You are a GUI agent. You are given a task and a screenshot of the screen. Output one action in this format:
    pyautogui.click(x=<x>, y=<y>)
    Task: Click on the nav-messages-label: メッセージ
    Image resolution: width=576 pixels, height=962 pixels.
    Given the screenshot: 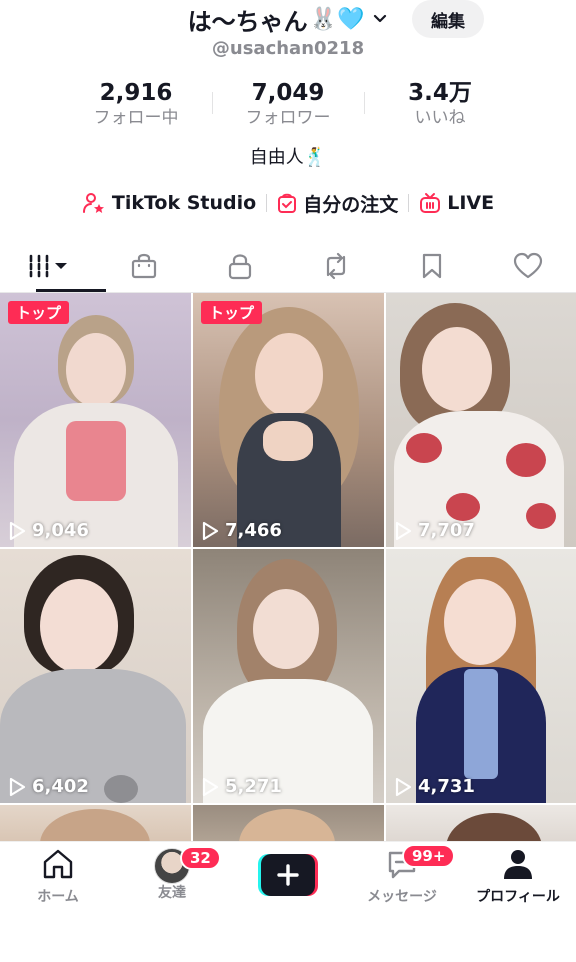 What is the action you would take?
    pyautogui.click(x=402, y=897)
    